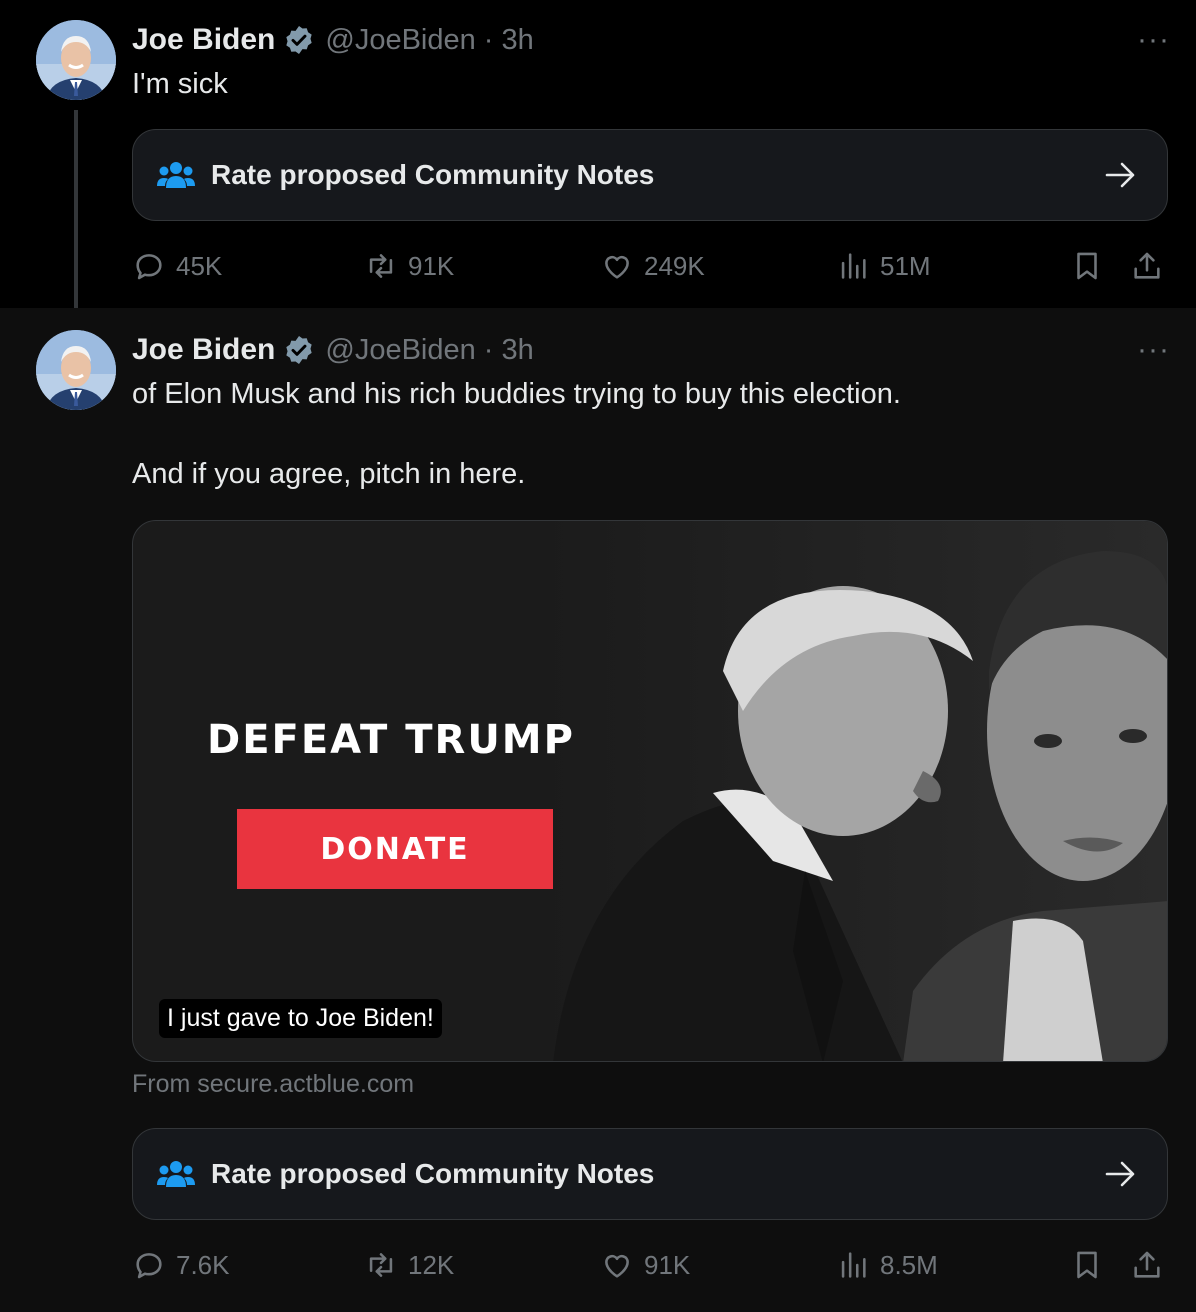  I want to click on tweet-actions: 7.6K 12K 91K 8.5M, so click(652, 1265).